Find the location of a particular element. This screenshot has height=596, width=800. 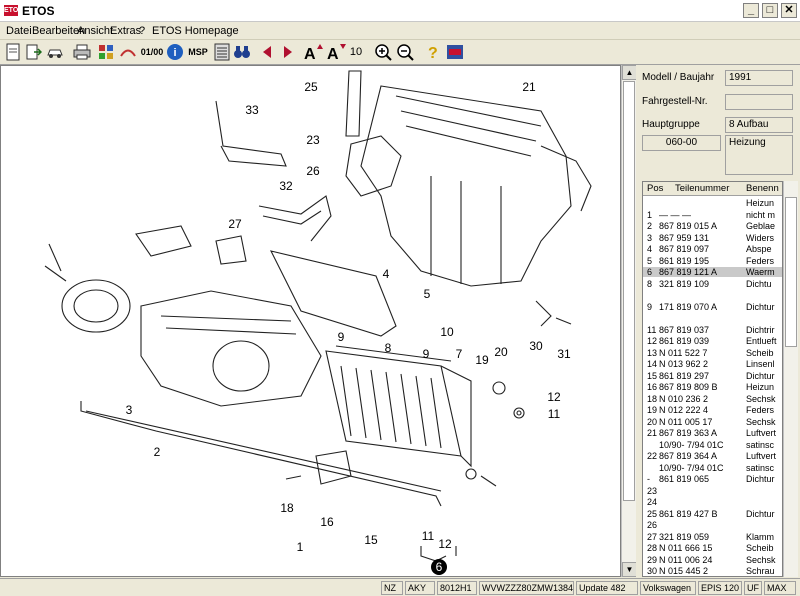

callout-6: 6 is located at coordinates (439, 567).